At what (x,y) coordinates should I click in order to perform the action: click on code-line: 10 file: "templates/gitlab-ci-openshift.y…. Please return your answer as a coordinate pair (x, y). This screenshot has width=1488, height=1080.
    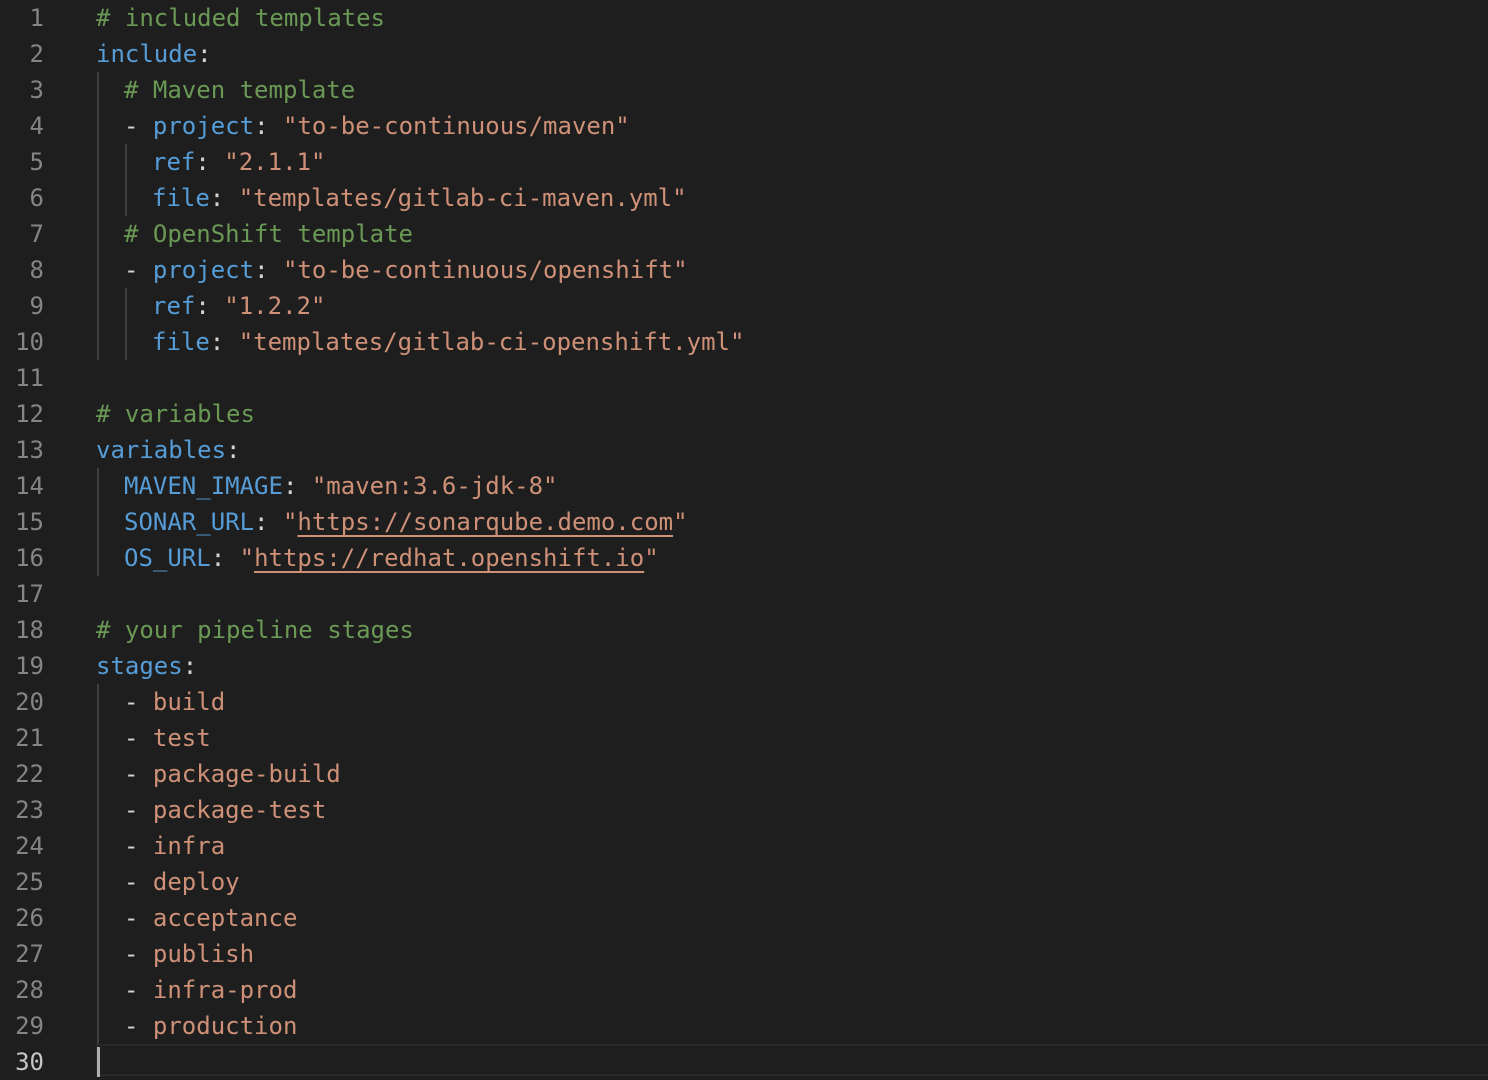
    Looking at the image, I should click on (744, 342).